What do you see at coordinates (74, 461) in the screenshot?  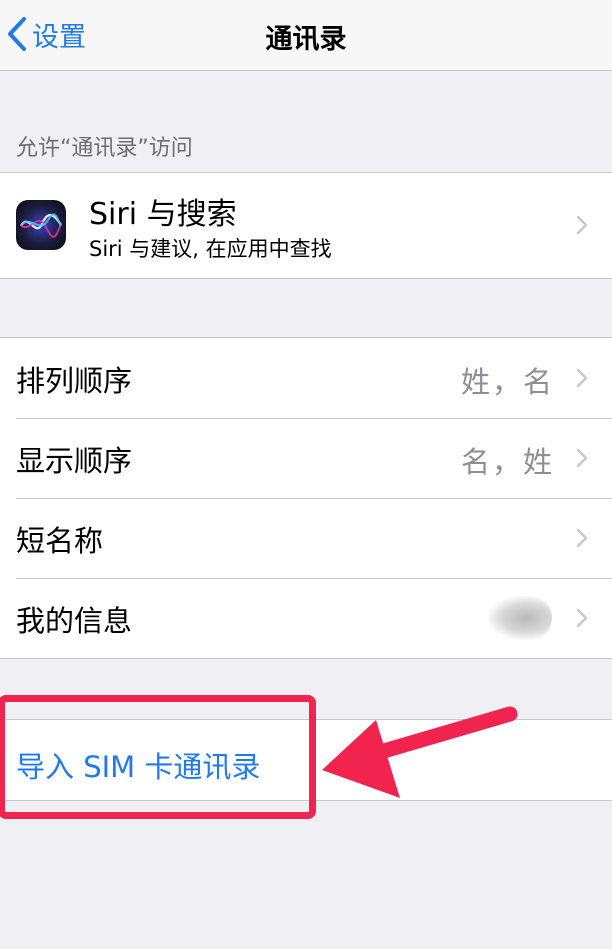 I see `row-label: 显示顺序` at bounding box center [74, 461].